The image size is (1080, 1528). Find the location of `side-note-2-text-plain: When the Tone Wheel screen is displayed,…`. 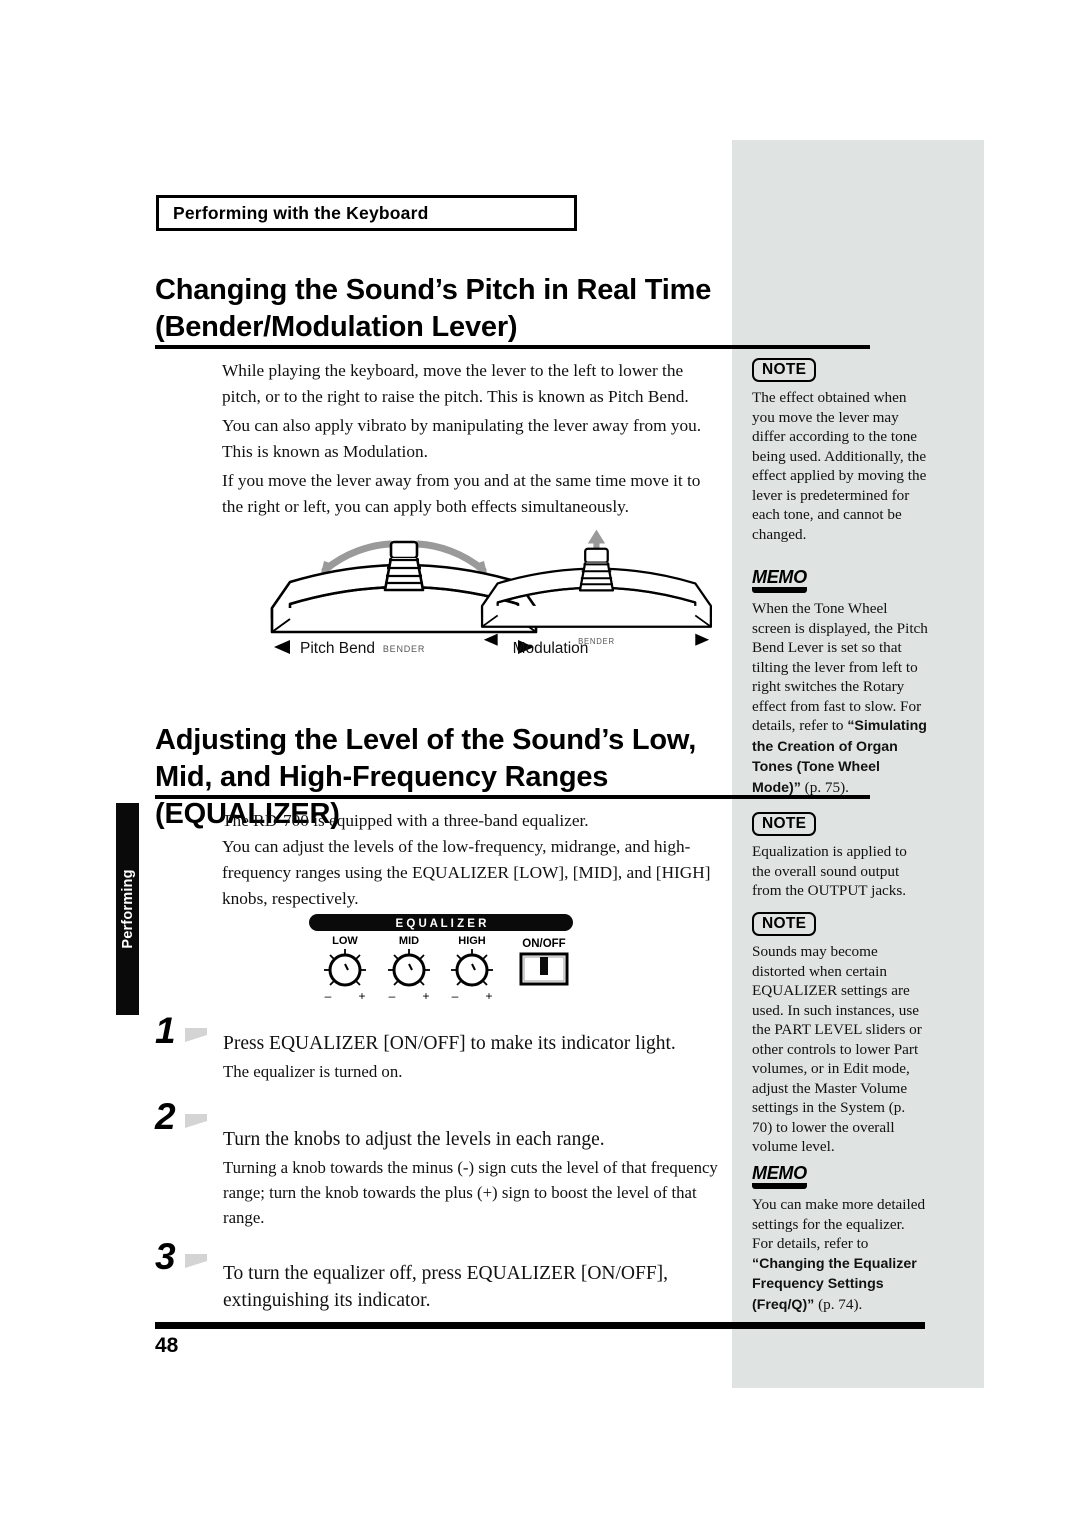

side-note-2-text-plain: When the Tone Wheel screen is displayed,… is located at coordinates (840, 667).